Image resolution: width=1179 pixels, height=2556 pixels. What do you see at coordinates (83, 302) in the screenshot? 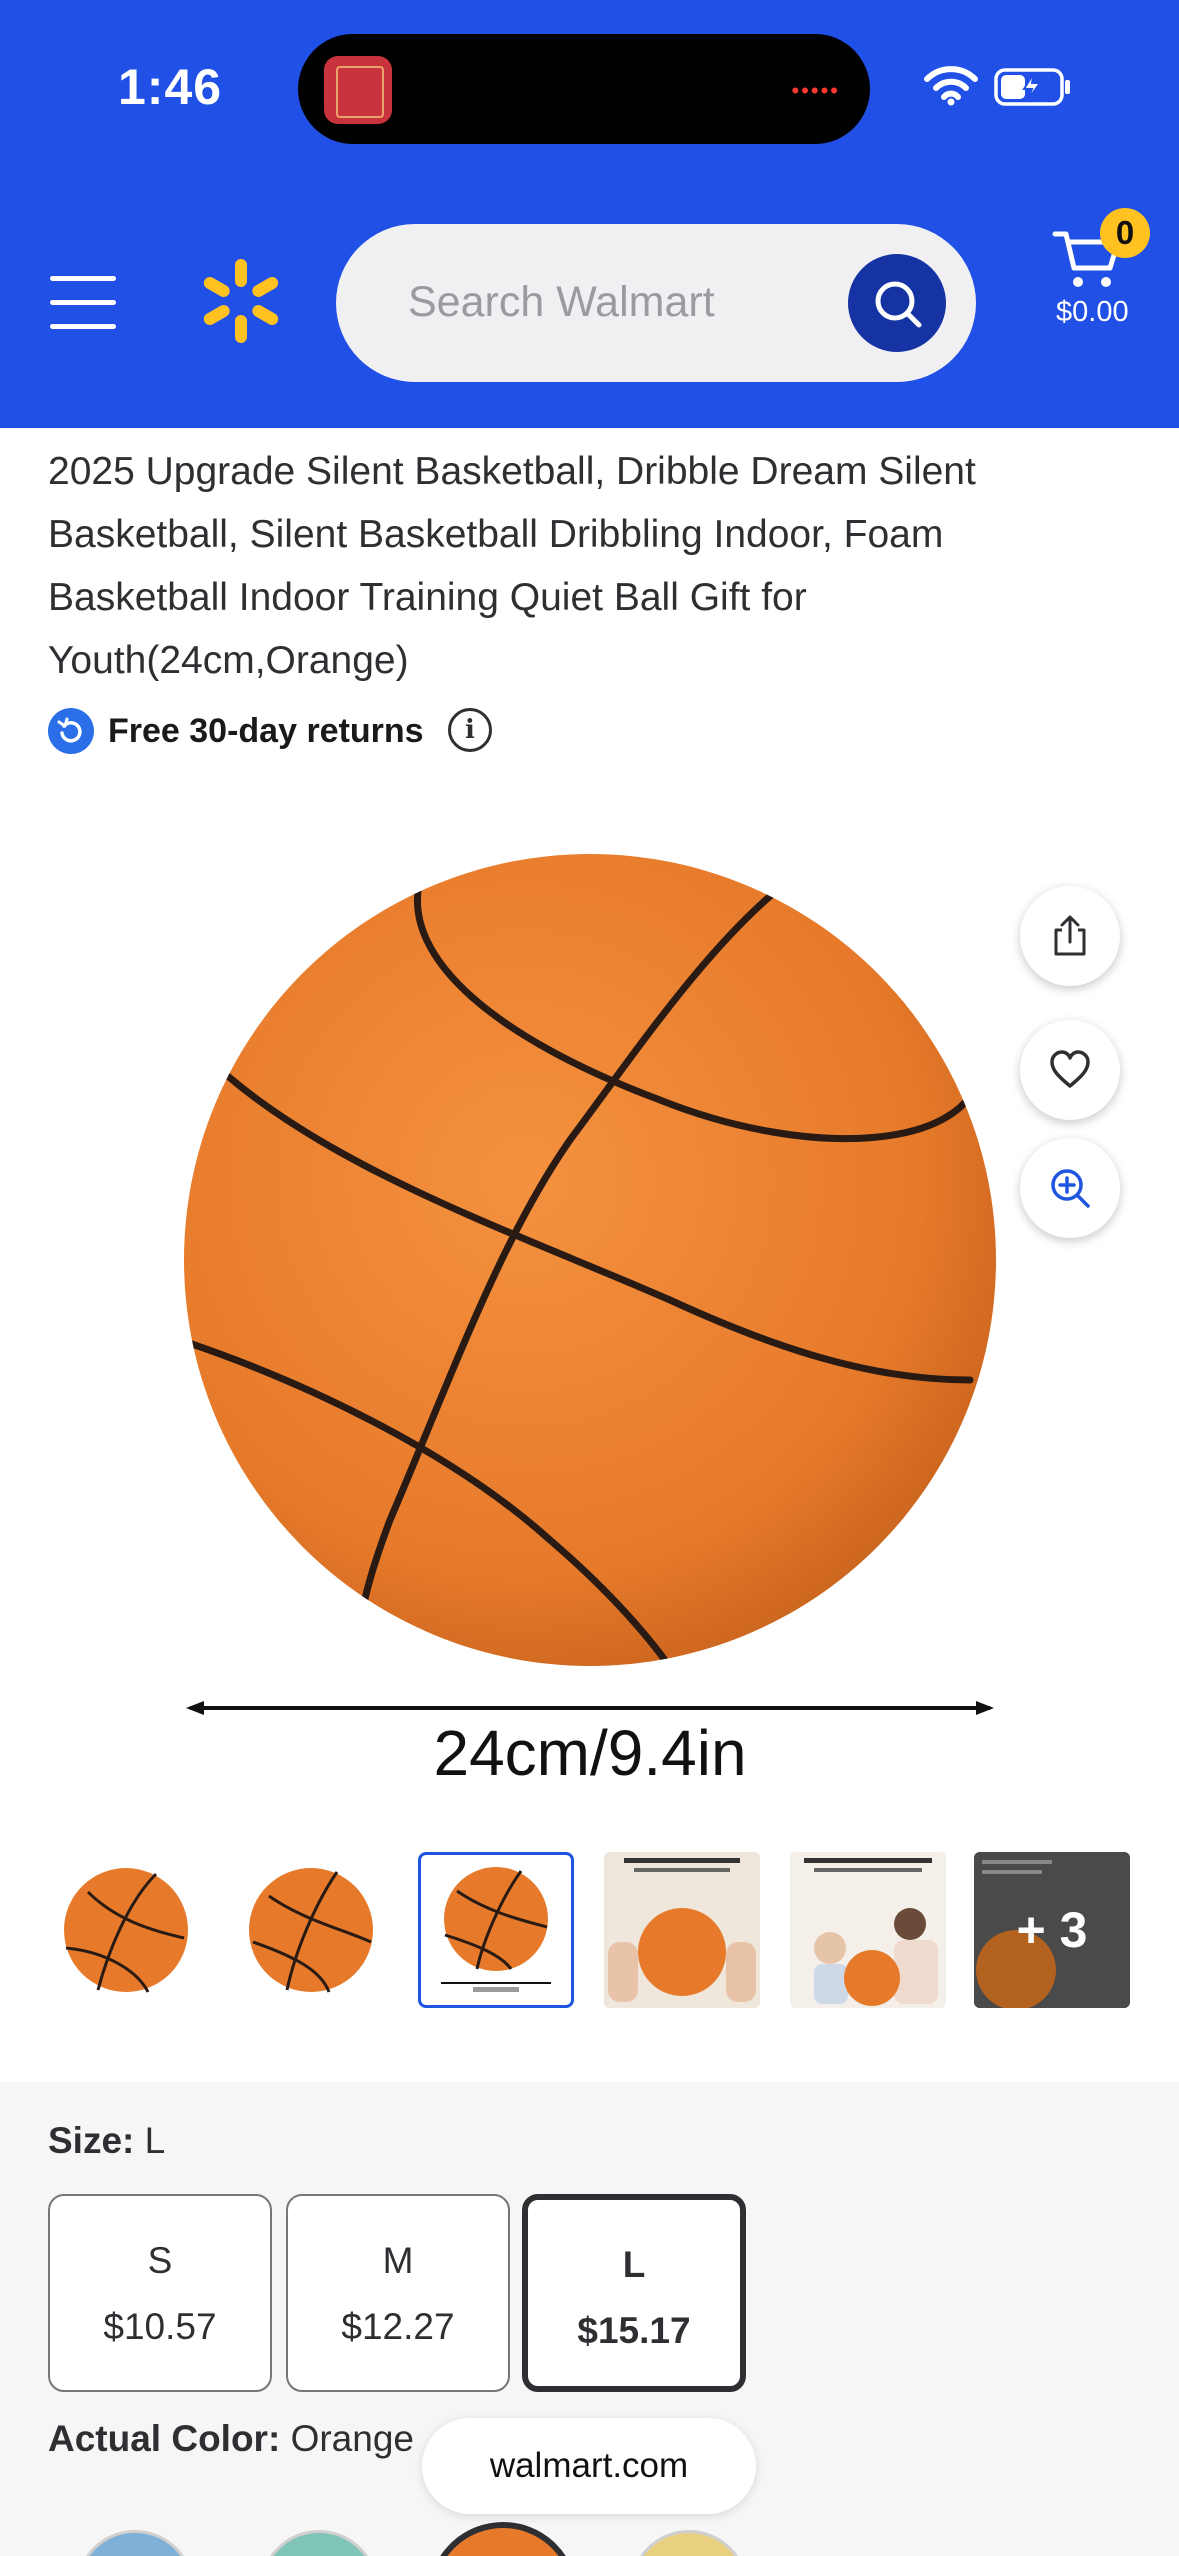
I see `hamburger-menu-icon` at bounding box center [83, 302].